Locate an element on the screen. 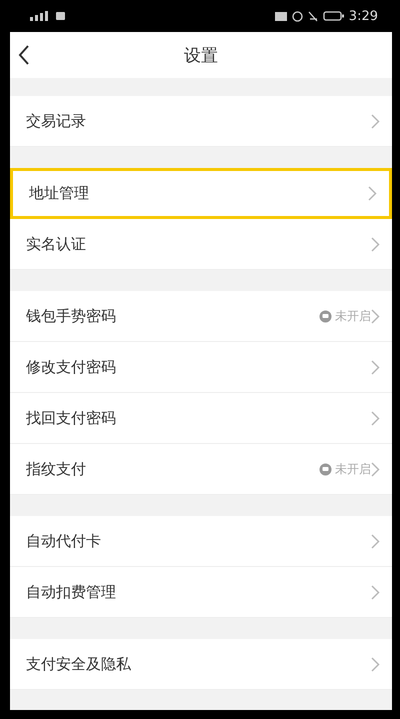  row-label: 交易记录 is located at coordinates (56, 121).